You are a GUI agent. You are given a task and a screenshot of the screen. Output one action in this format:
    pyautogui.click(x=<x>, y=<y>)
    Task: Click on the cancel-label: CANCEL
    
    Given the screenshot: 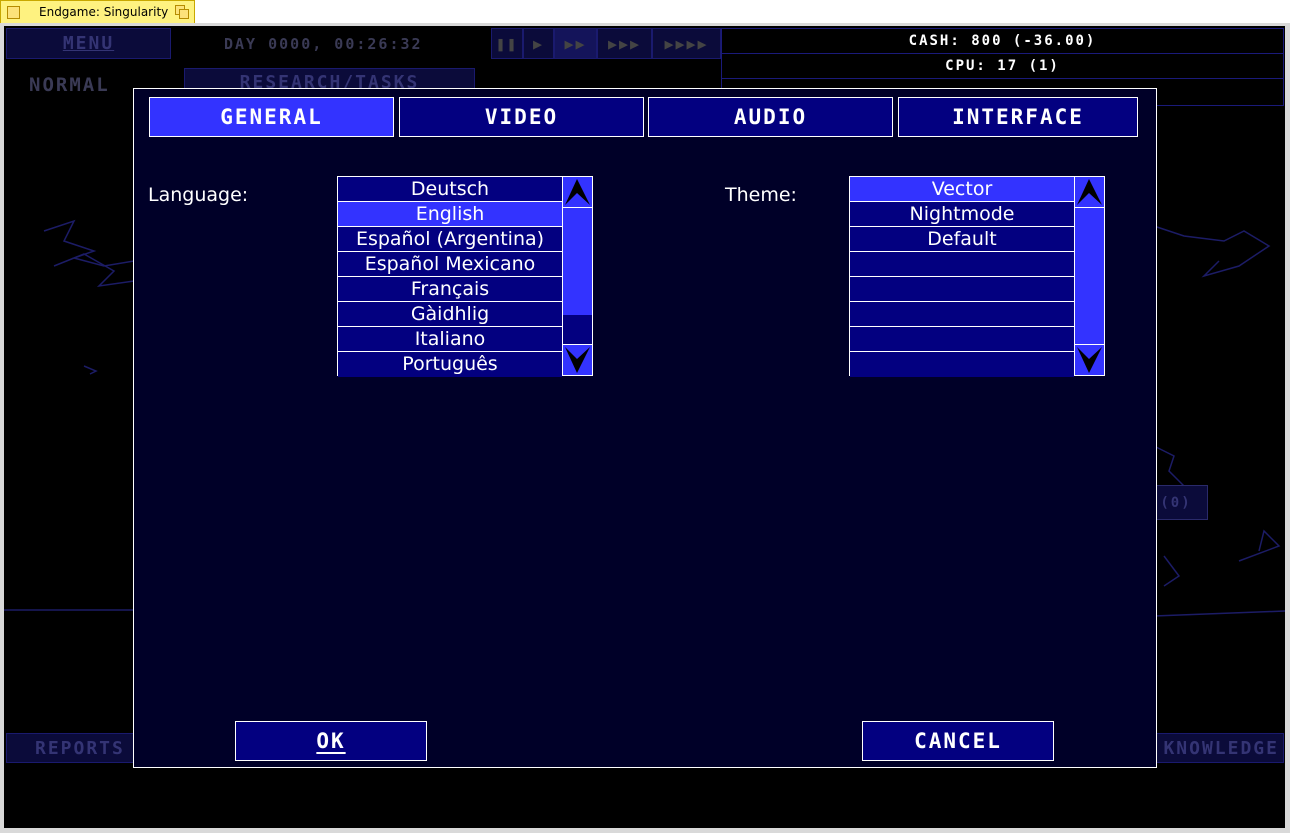 What is the action you would take?
    pyautogui.click(x=958, y=741)
    